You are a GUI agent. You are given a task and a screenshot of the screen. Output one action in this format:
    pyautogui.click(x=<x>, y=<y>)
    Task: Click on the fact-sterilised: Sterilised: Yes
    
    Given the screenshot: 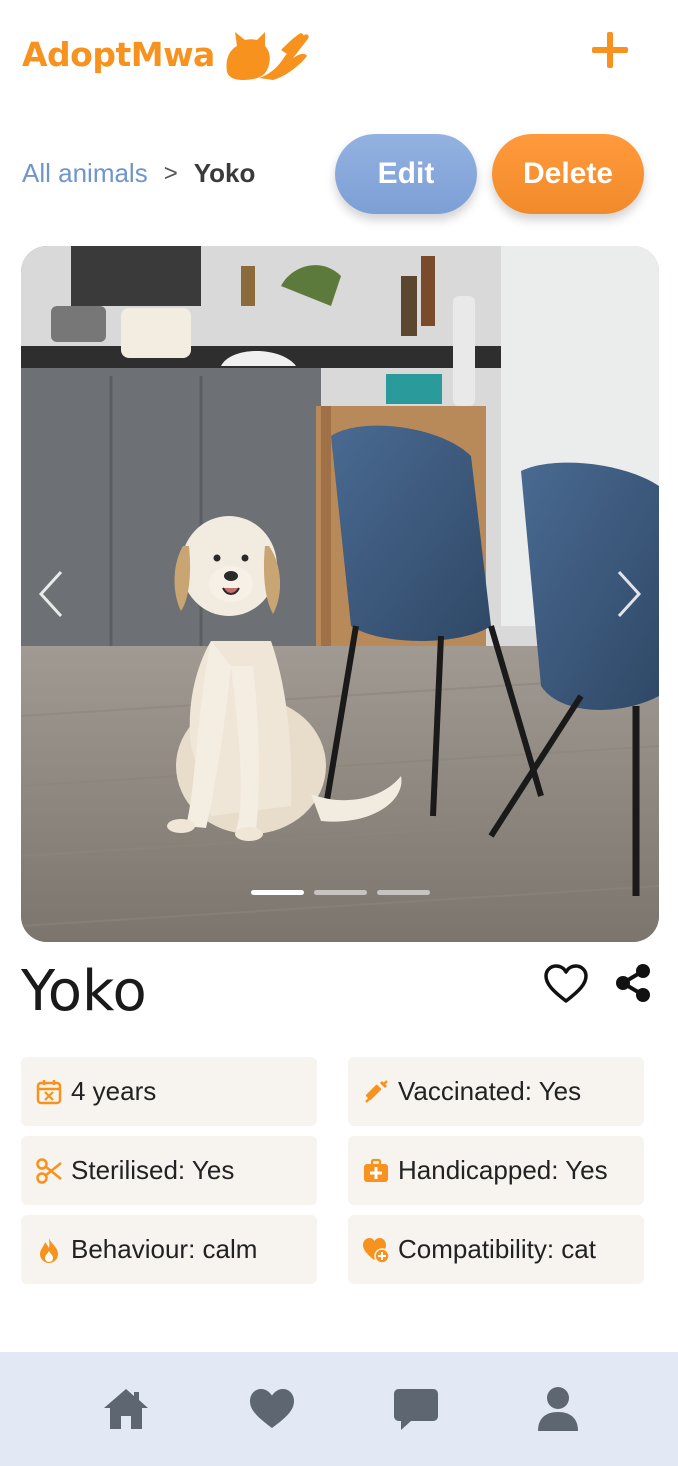 What is the action you would take?
    pyautogui.click(x=169, y=1170)
    